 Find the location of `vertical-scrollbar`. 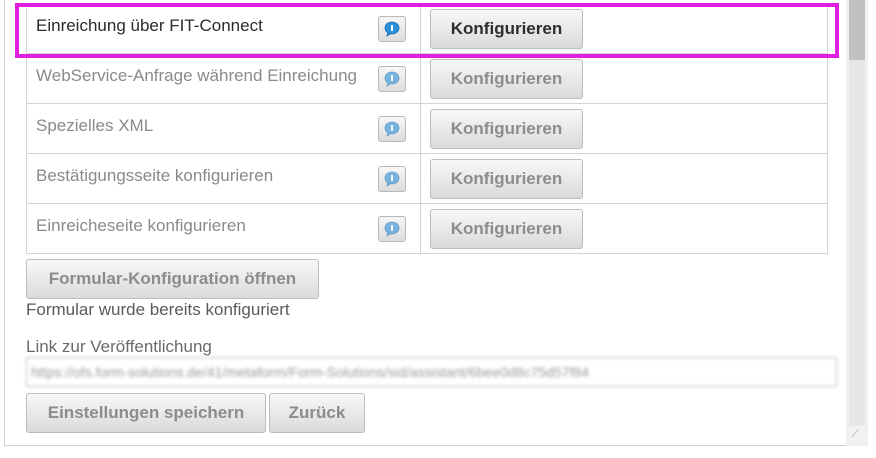

vertical-scrollbar is located at coordinates (857, 223).